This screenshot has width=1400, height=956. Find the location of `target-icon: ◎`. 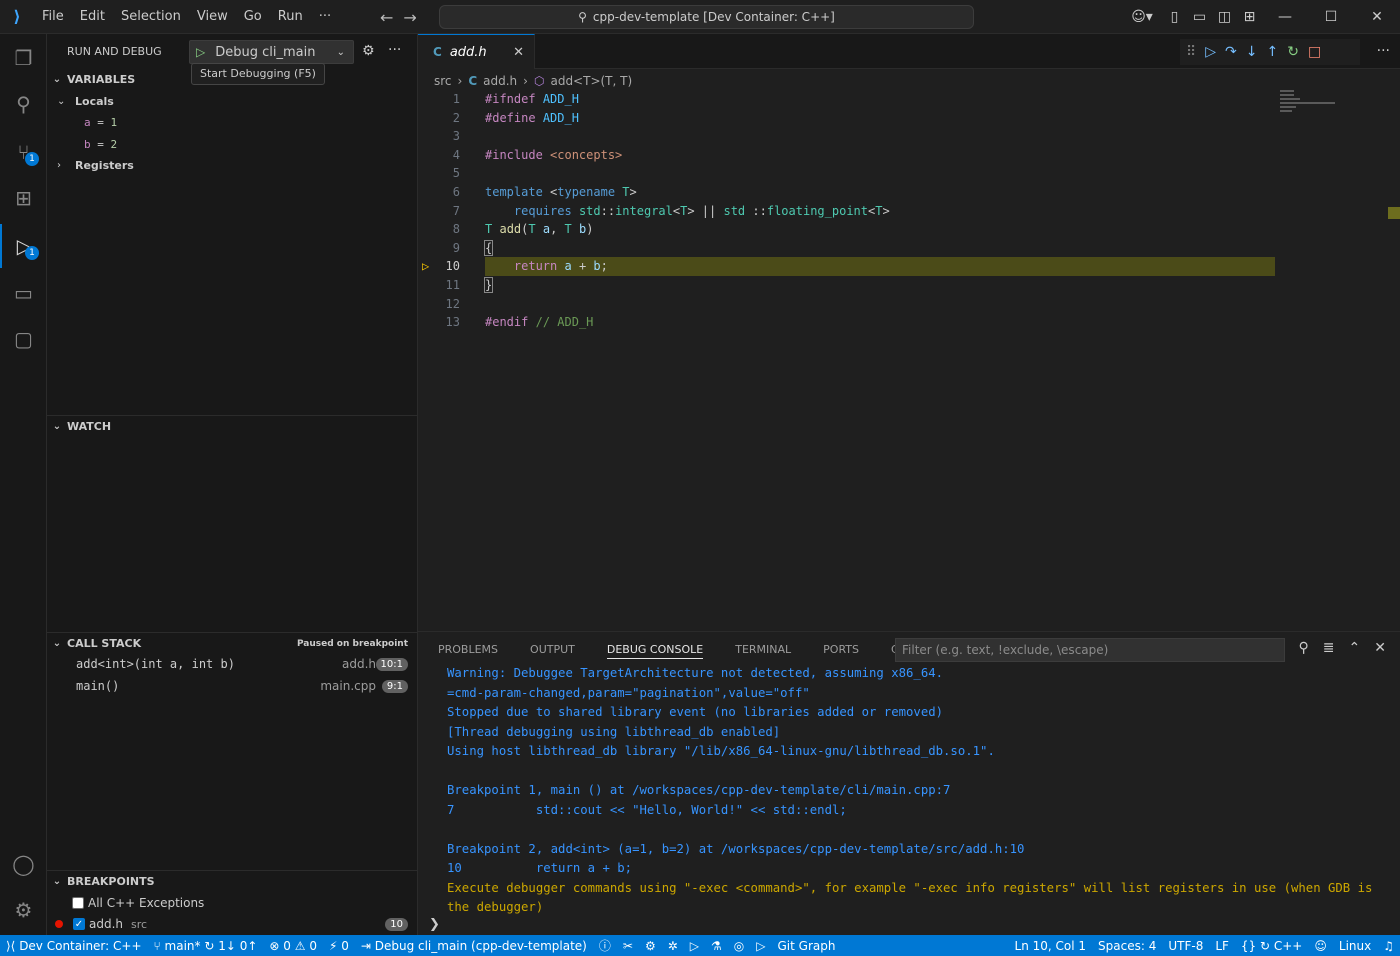

target-icon: ◎ is located at coordinates (739, 946).